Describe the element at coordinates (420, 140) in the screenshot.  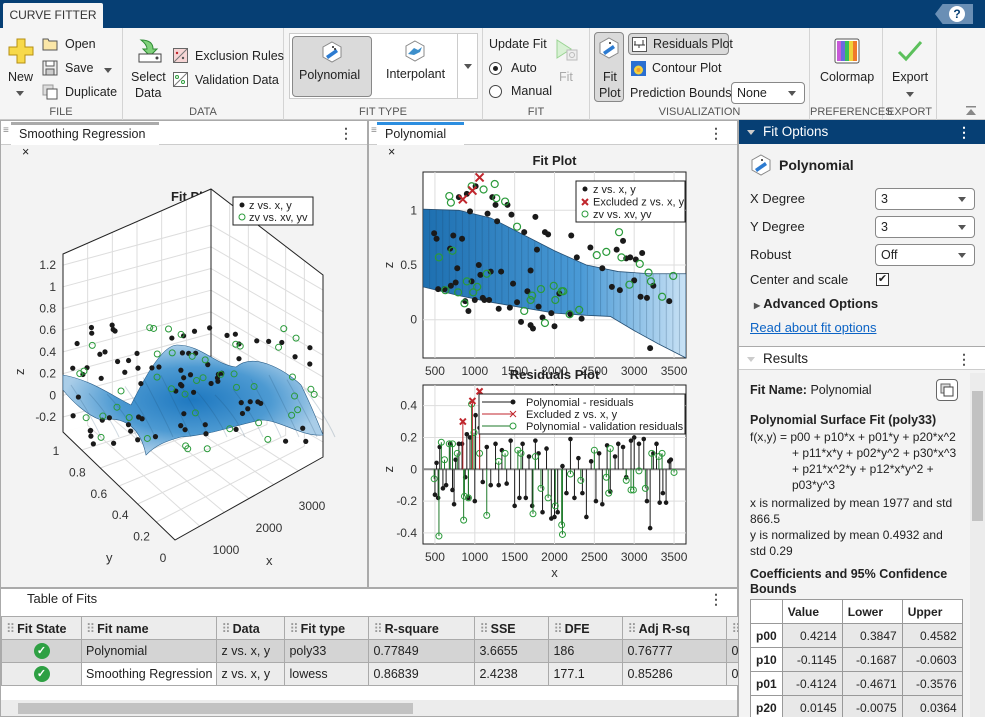
I see `tab-polynomial: Polynomial ×` at that location.